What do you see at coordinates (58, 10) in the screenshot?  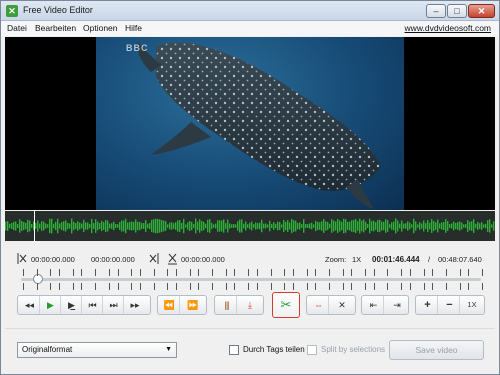 I see `window-title: Free Video Editor` at bounding box center [58, 10].